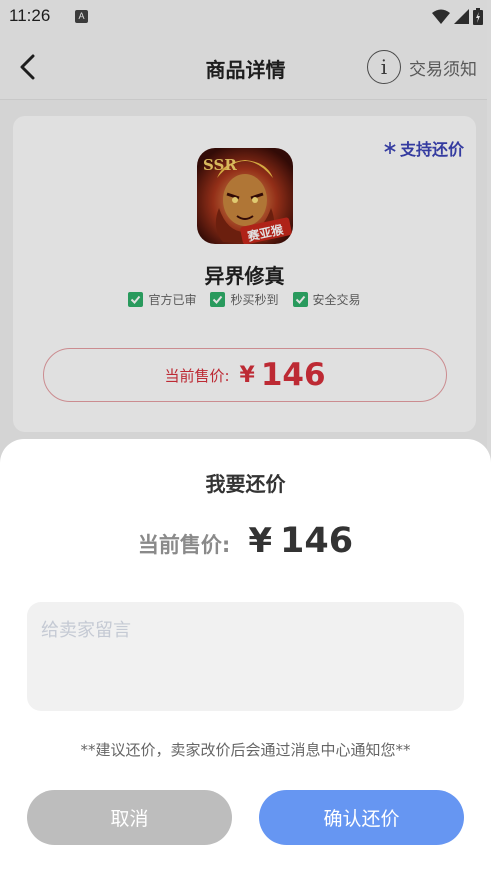 The height and width of the screenshot is (872, 491). Describe the element at coordinates (245, 484) in the screenshot. I see `sheet-title: 我要还价` at that location.